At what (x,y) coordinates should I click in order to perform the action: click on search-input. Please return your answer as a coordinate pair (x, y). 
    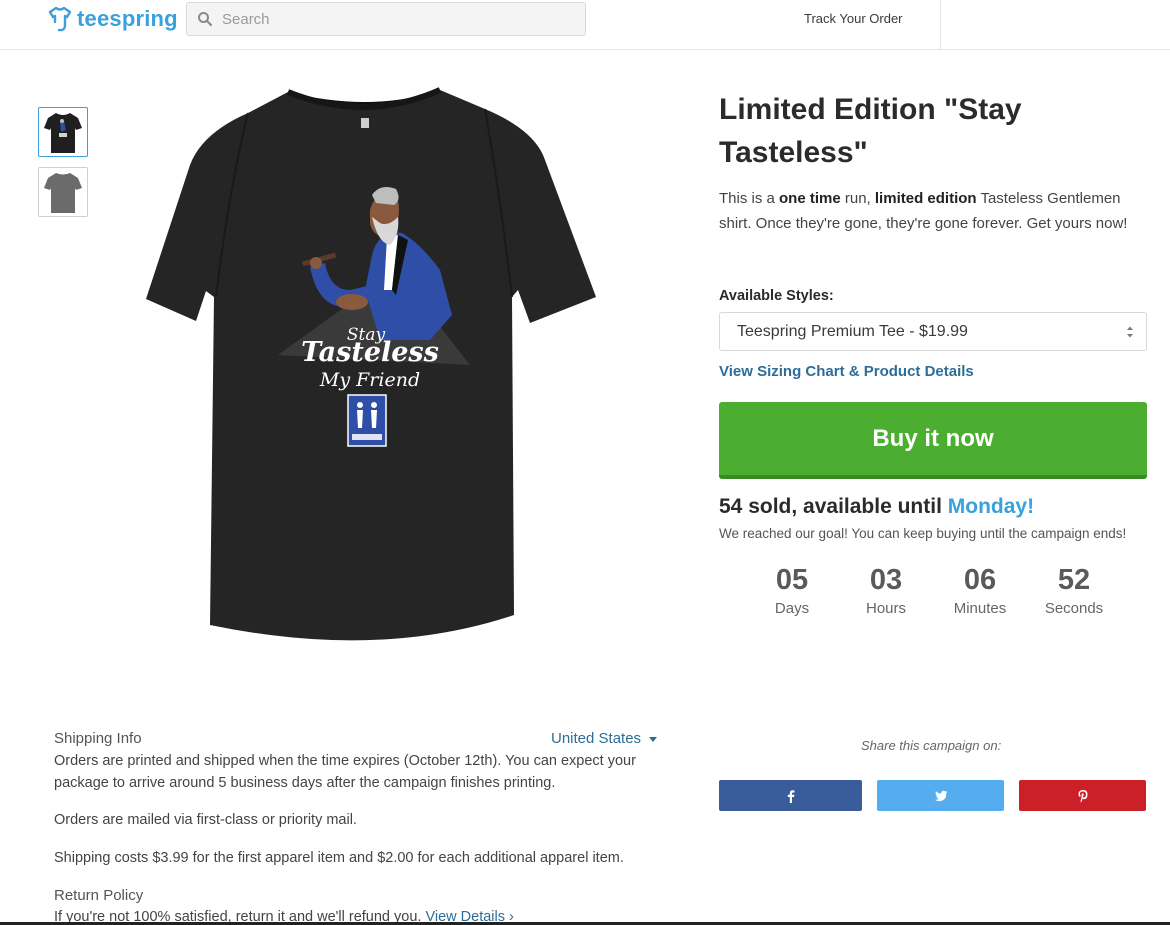
    Looking at the image, I should click on (392, 19).